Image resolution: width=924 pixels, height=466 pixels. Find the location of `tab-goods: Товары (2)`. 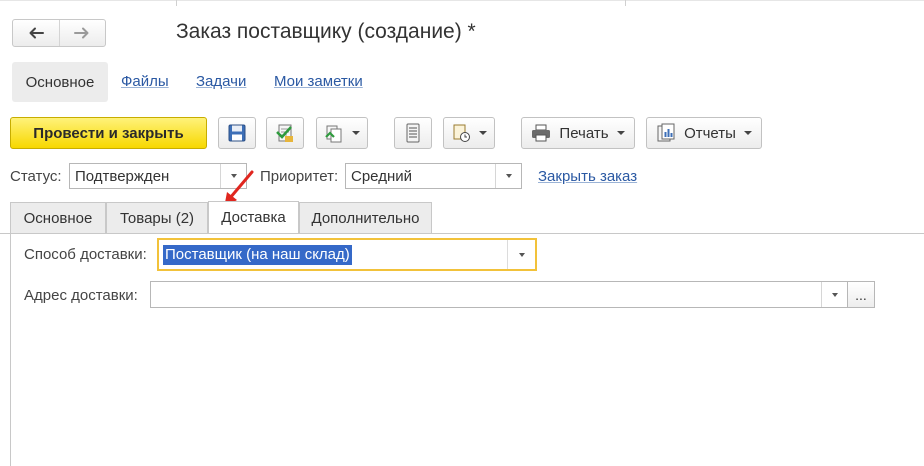

tab-goods: Товары (2) is located at coordinates (157, 217).